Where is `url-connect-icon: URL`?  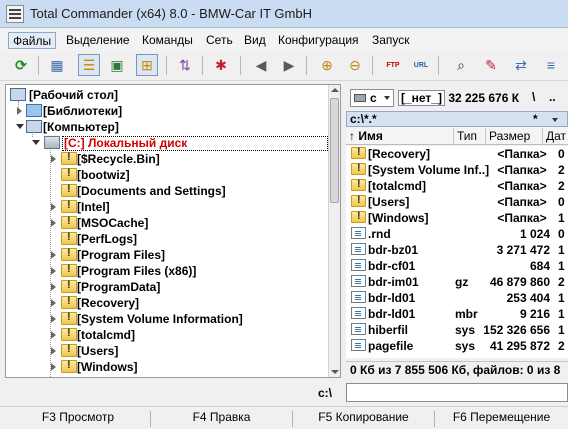 url-connect-icon: URL is located at coordinates (421, 65).